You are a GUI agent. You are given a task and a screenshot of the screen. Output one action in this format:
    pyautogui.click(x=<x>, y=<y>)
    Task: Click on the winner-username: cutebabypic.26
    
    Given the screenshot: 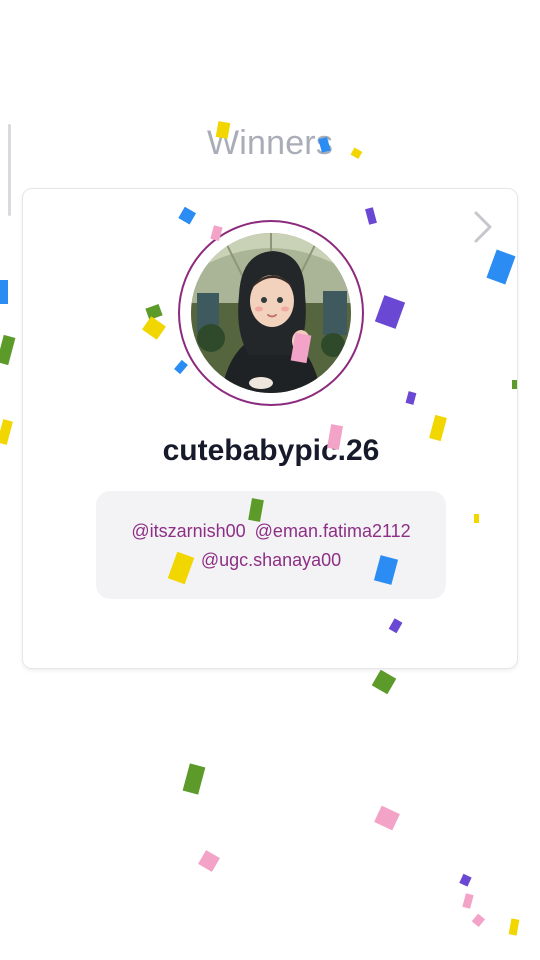 What is the action you would take?
    pyautogui.click(x=271, y=451)
    